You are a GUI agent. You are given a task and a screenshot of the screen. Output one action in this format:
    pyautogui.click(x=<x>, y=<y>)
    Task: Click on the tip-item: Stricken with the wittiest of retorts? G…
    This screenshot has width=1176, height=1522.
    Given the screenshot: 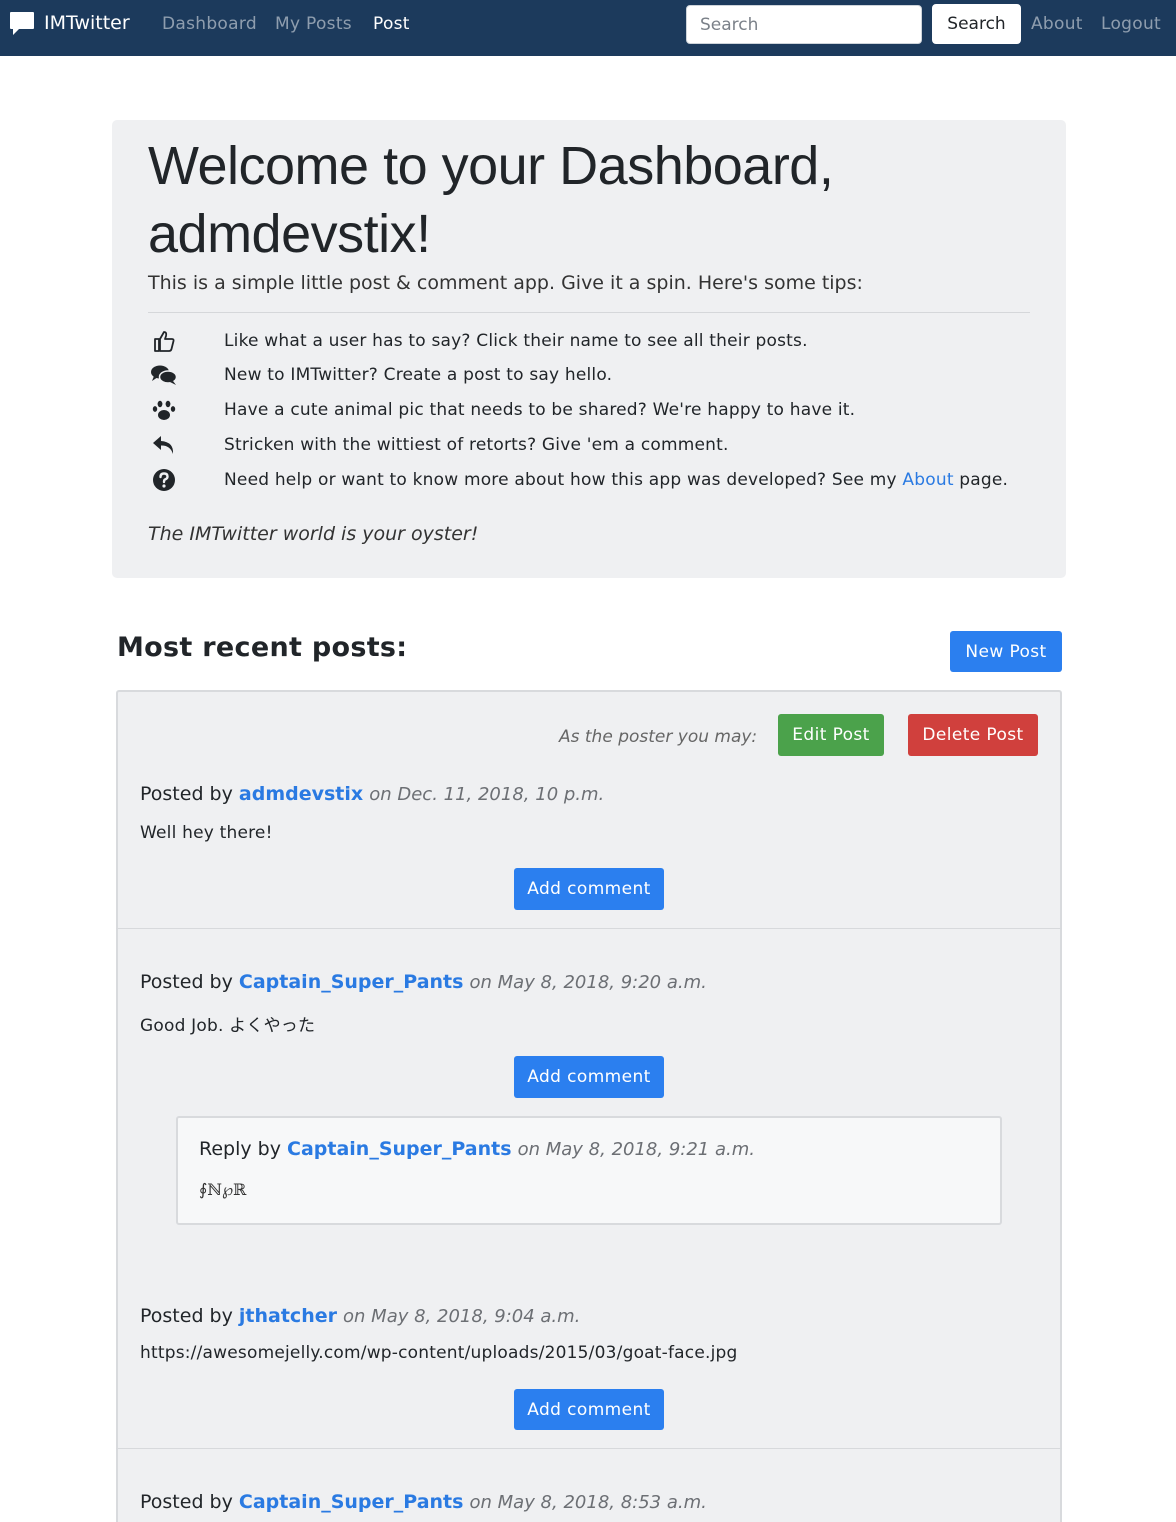 What is the action you would take?
    pyautogui.click(x=438, y=445)
    